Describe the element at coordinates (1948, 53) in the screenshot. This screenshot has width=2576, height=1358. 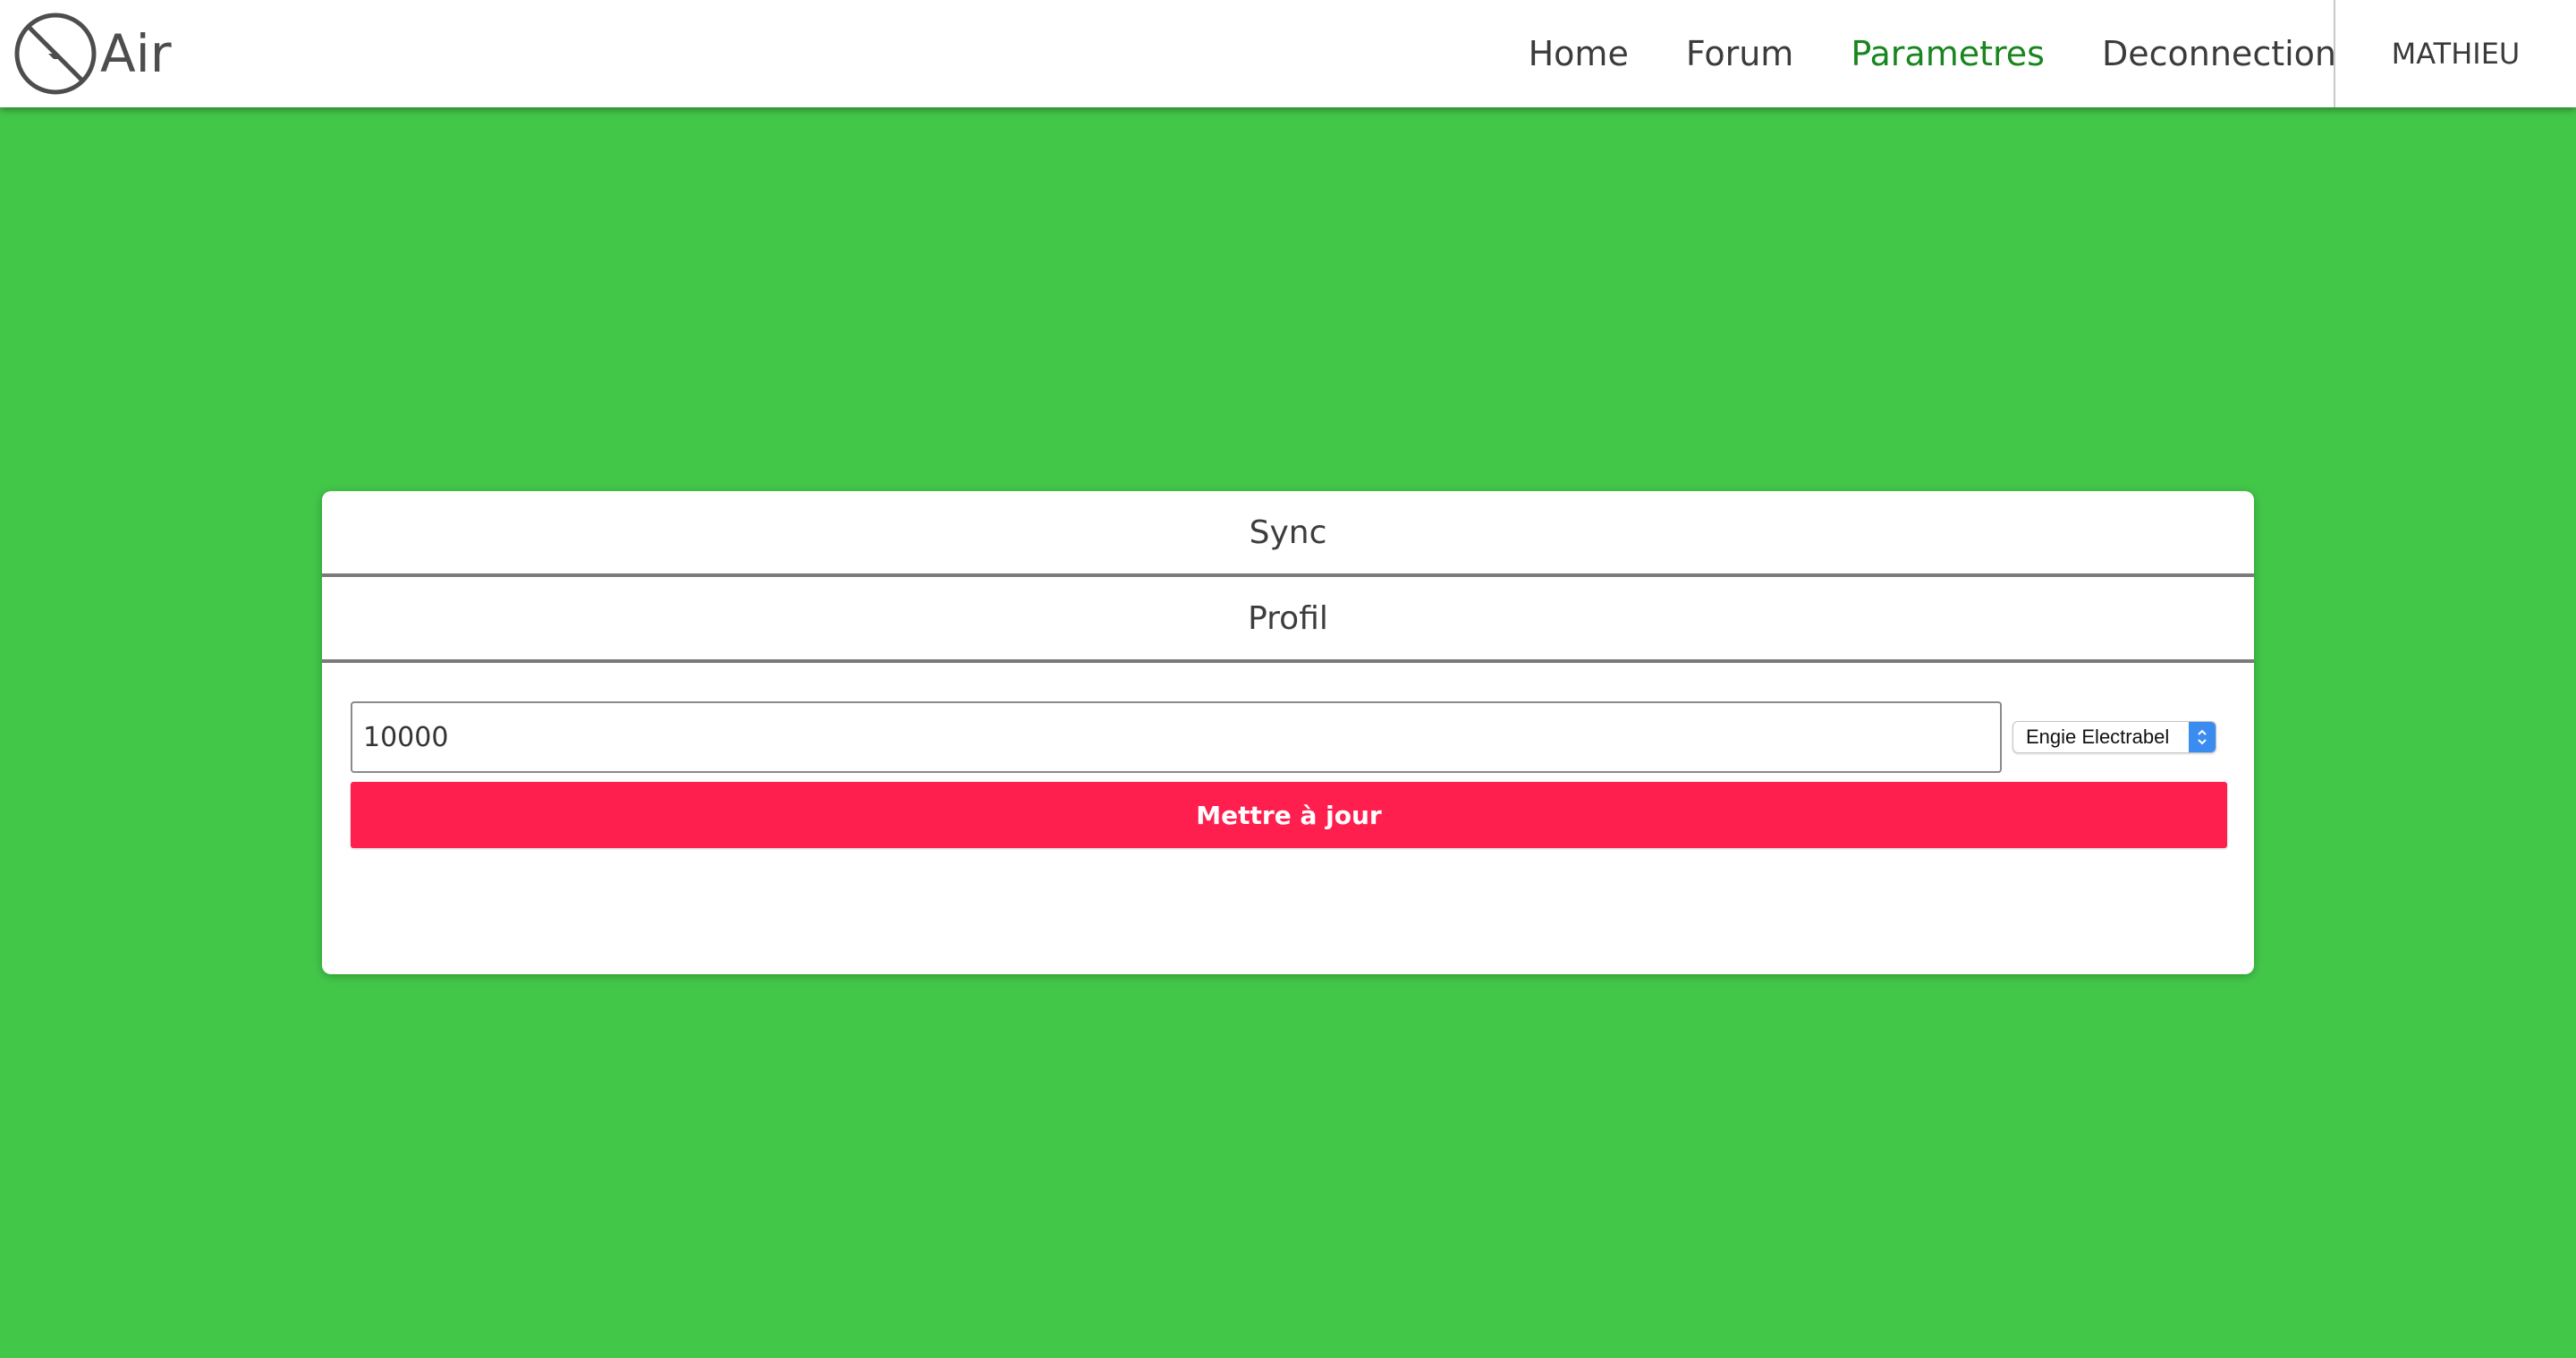
I see `nav-link-parametres: Parametres` at that location.